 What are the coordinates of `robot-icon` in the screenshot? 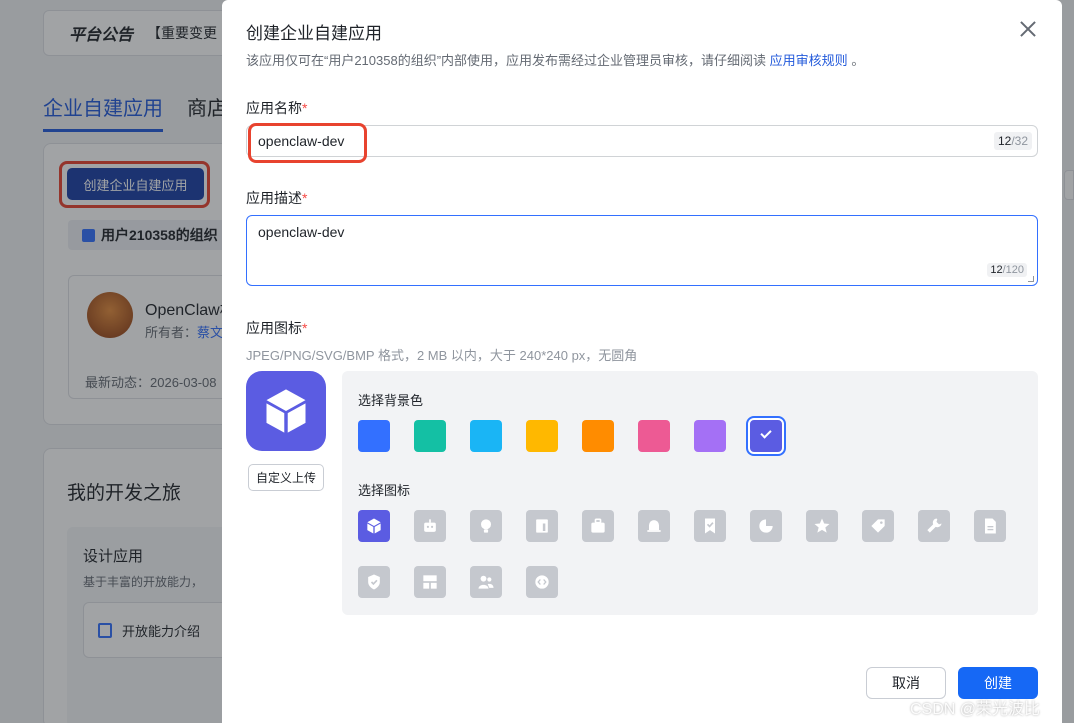 It's located at (430, 525).